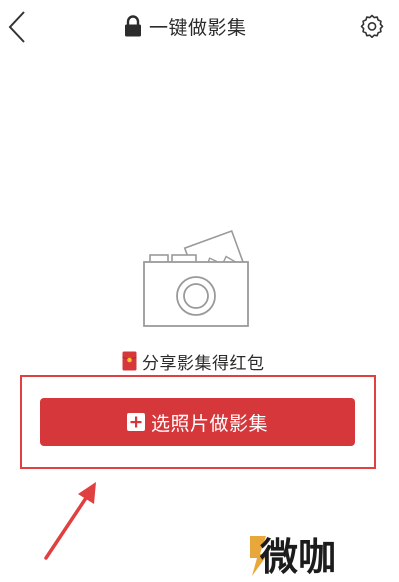  I want to click on lock-icon, so click(133, 26).